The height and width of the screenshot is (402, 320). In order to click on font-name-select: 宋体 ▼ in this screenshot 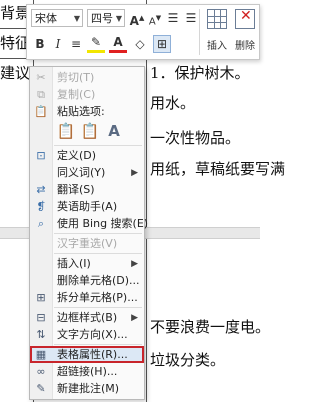, I will do `click(57, 18)`.